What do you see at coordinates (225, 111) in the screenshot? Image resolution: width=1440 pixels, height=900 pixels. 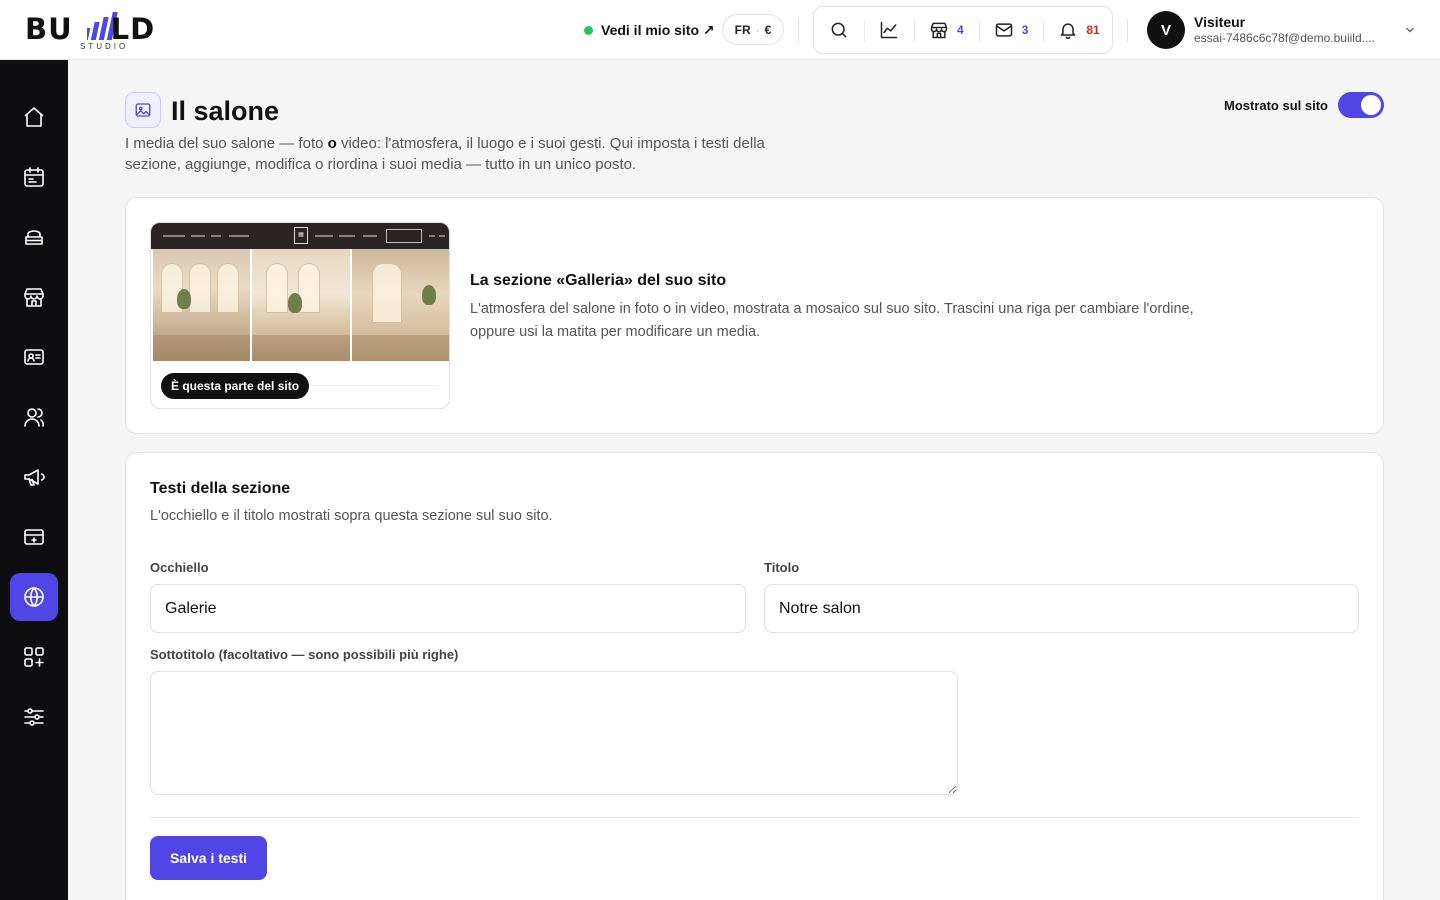 I see `page-title: Il salone` at bounding box center [225, 111].